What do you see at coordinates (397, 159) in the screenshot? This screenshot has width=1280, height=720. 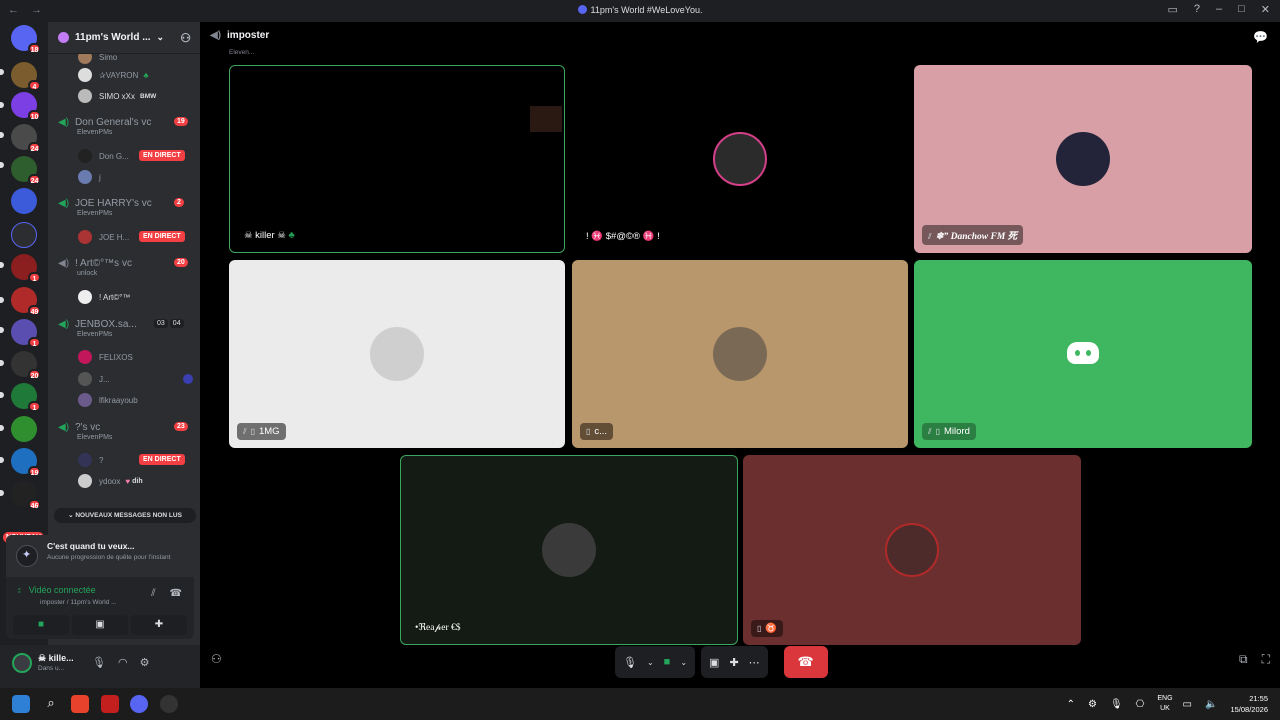 I see `video-tile: ☠ killer ☠ ♣` at bounding box center [397, 159].